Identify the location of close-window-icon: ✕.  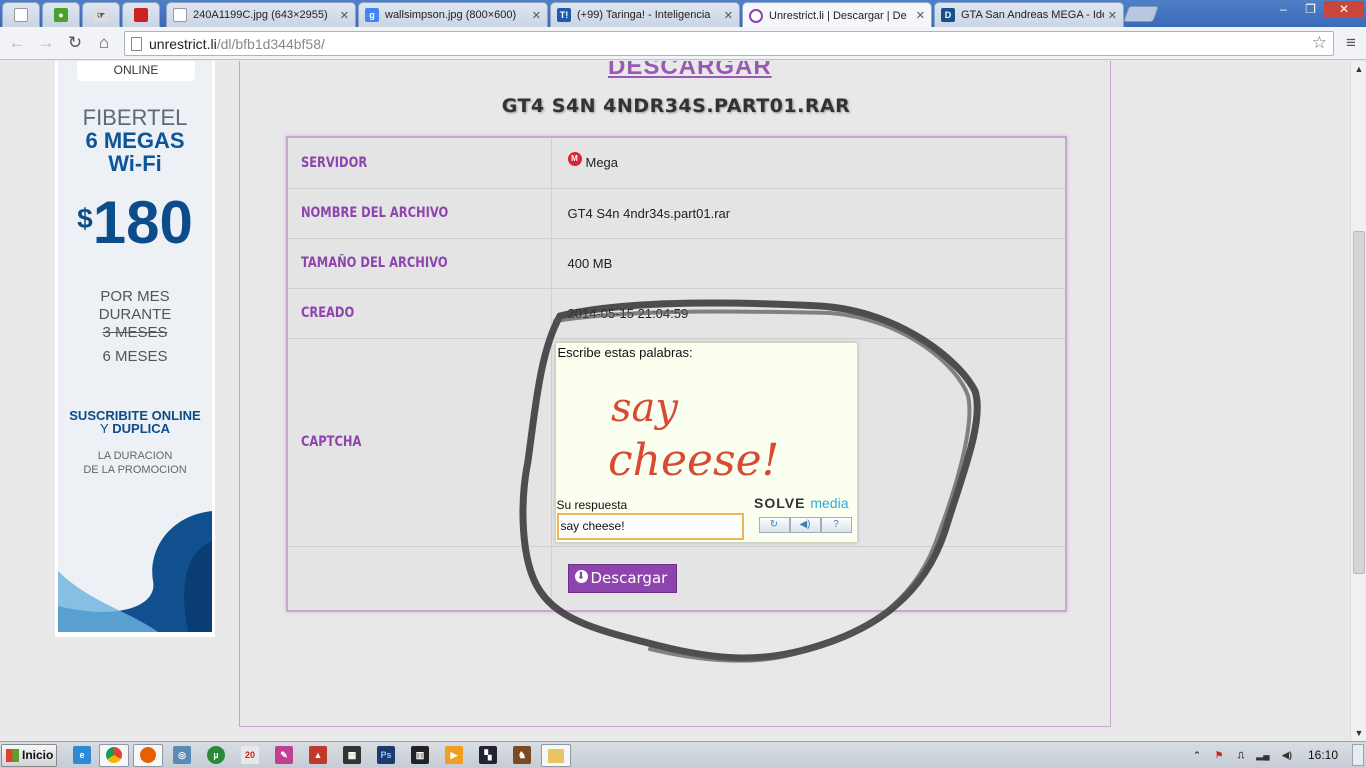
(1344, 9).